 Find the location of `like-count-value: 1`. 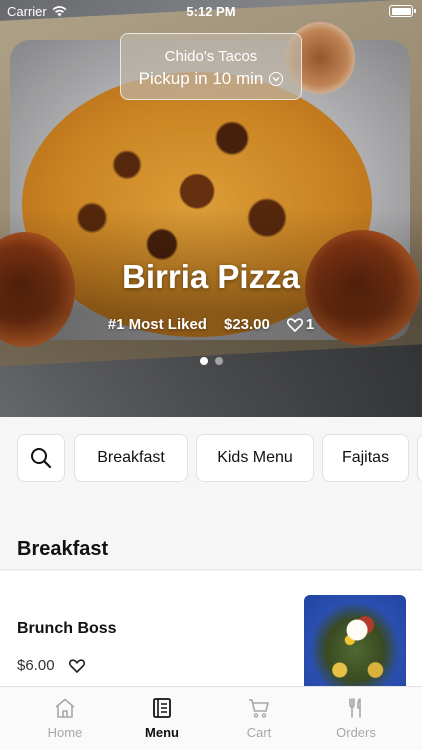

like-count-value: 1 is located at coordinates (310, 324).